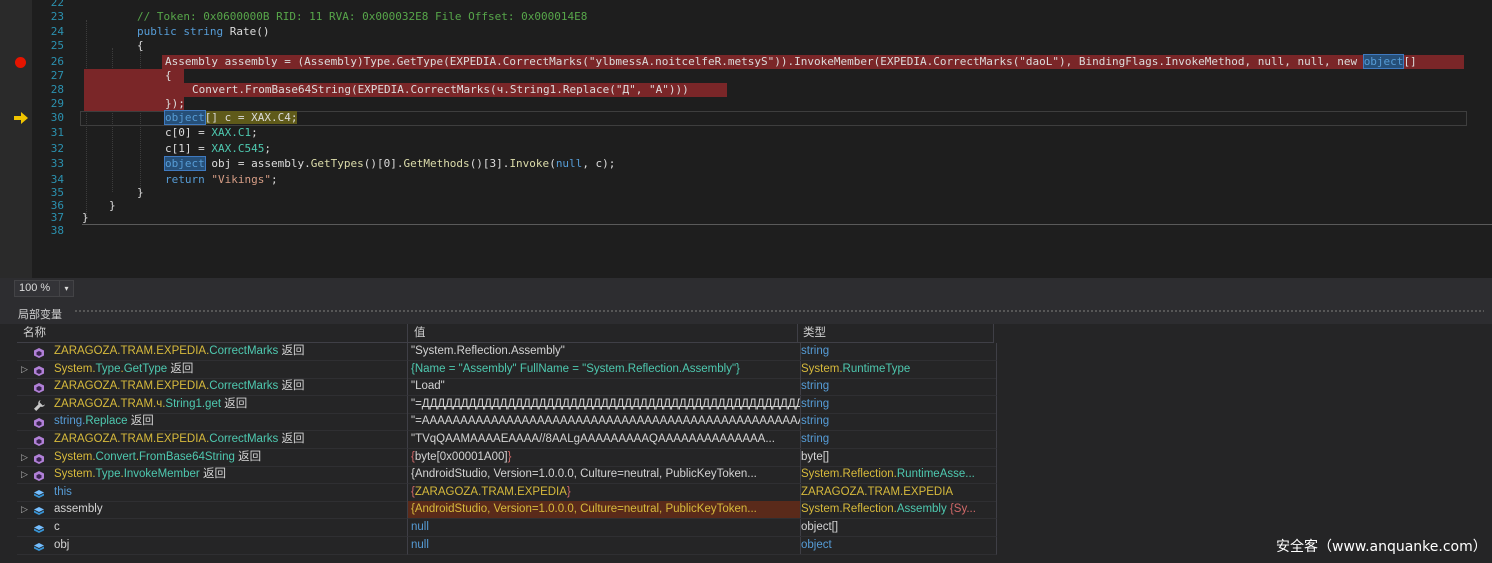 The image size is (1492, 563). Describe the element at coordinates (57, 16) in the screenshot. I see `line-number: 23` at that location.